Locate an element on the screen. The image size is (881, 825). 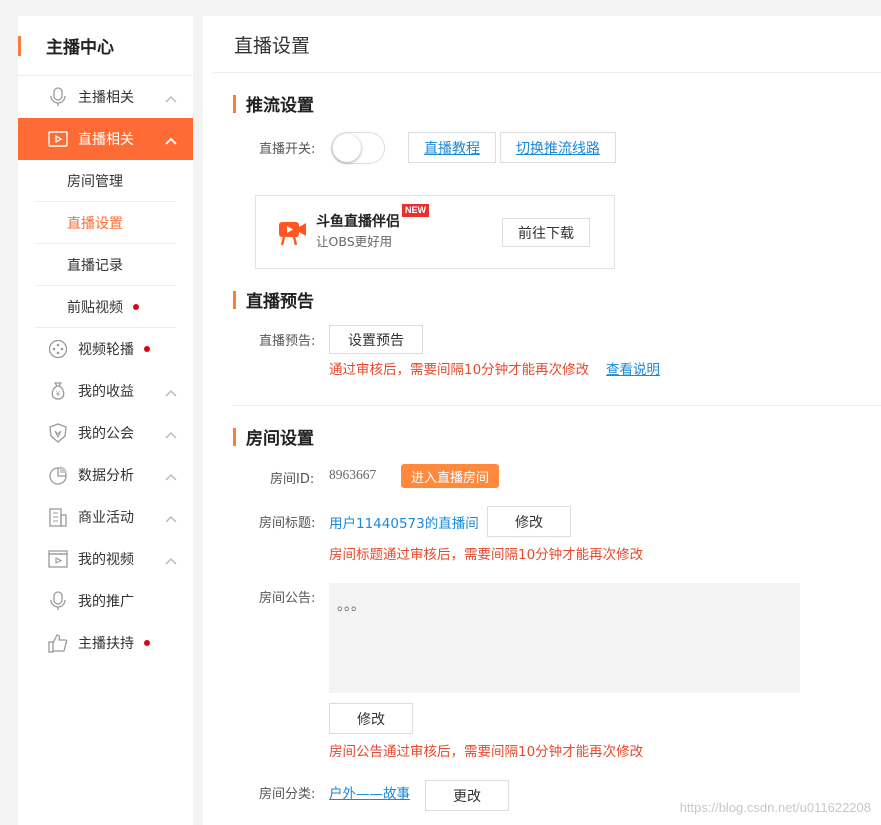
title-accent-bar is located at coordinates (19, 46).